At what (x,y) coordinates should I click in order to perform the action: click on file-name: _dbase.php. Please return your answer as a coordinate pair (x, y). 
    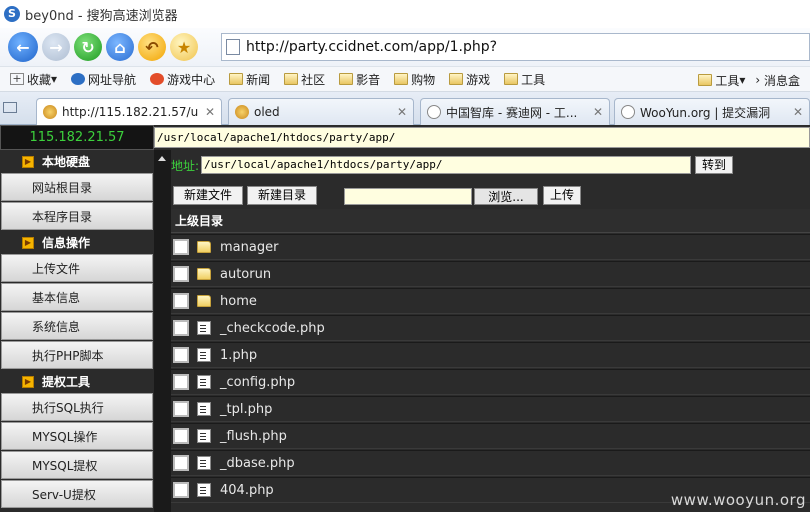
    Looking at the image, I should click on (257, 463).